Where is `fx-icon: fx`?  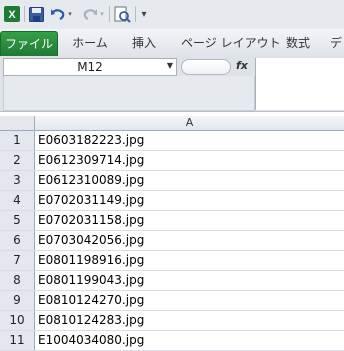
fx-icon: fx is located at coordinates (242, 65).